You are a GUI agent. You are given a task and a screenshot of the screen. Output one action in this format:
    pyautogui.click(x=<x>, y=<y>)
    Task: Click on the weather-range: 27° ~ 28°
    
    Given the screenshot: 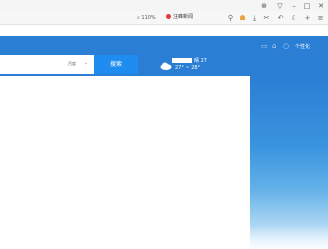 What is the action you would take?
    pyautogui.click(x=188, y=68)
    